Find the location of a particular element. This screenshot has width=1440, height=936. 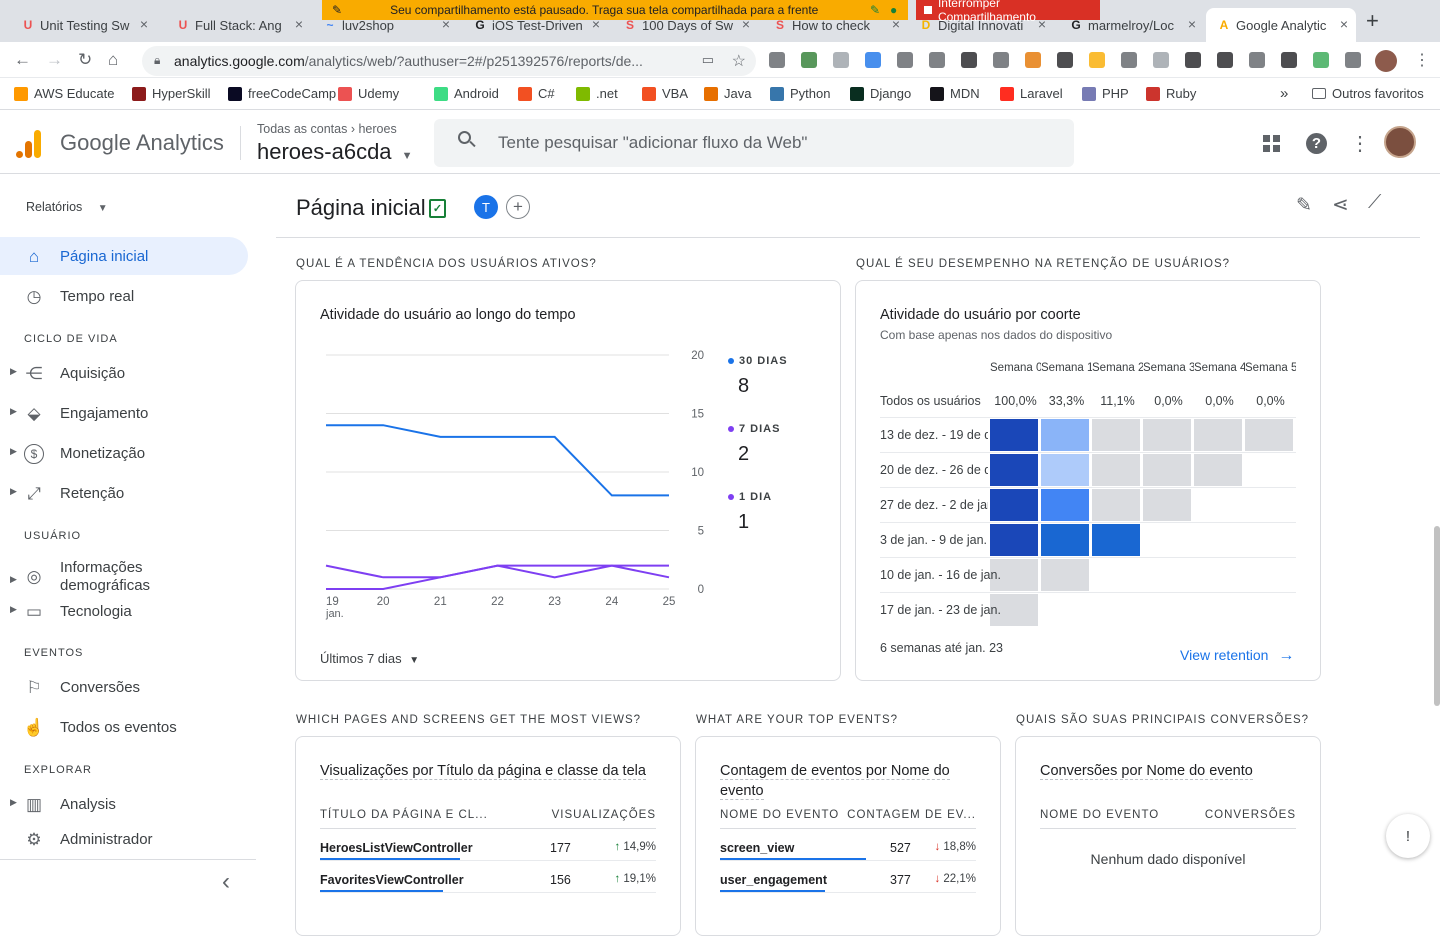

new-tab-button: + is located at coordinates (1372, 21).